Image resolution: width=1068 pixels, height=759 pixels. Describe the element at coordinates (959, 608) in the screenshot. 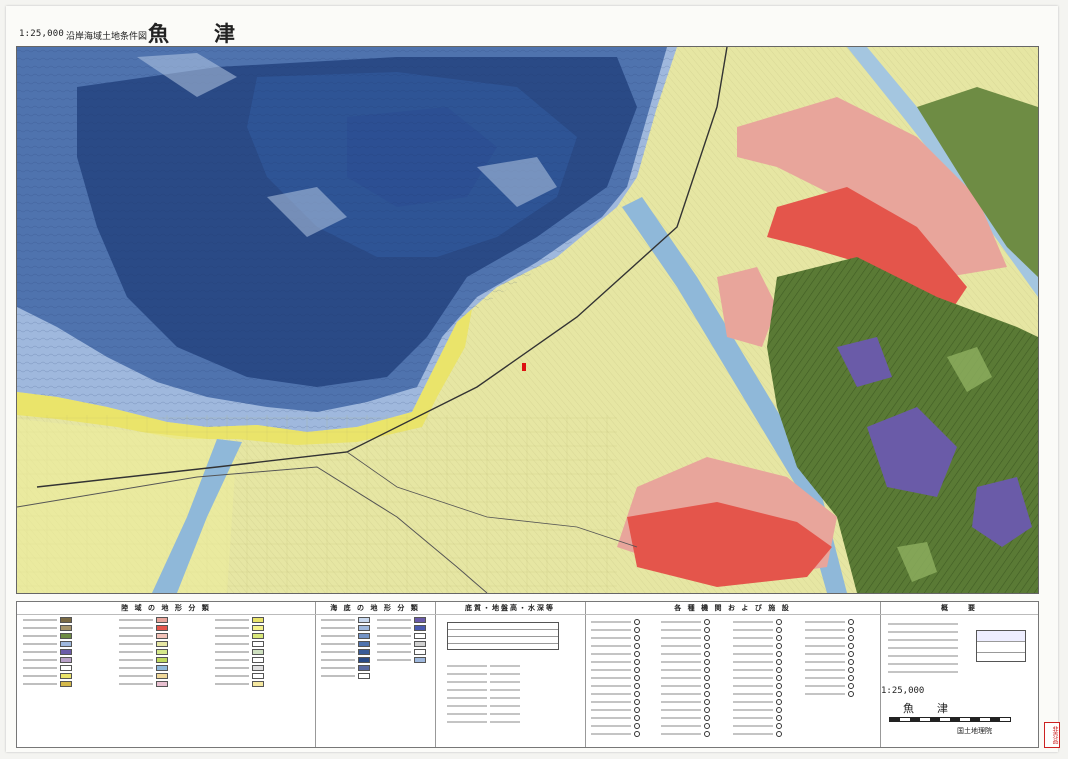

I see `legend-outline-title: 概 要` at that location.